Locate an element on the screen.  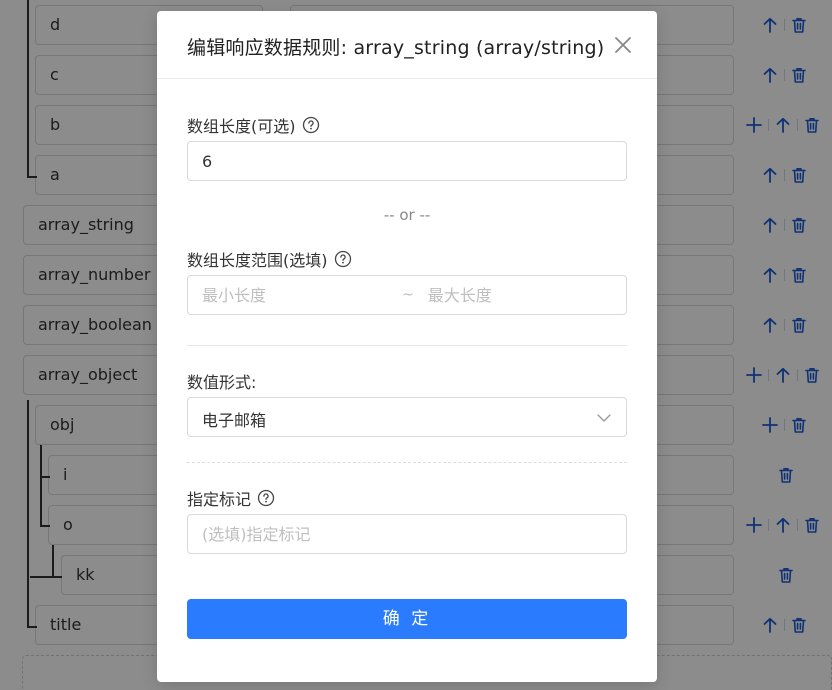
section-divider is located at coordinates (407, 345).